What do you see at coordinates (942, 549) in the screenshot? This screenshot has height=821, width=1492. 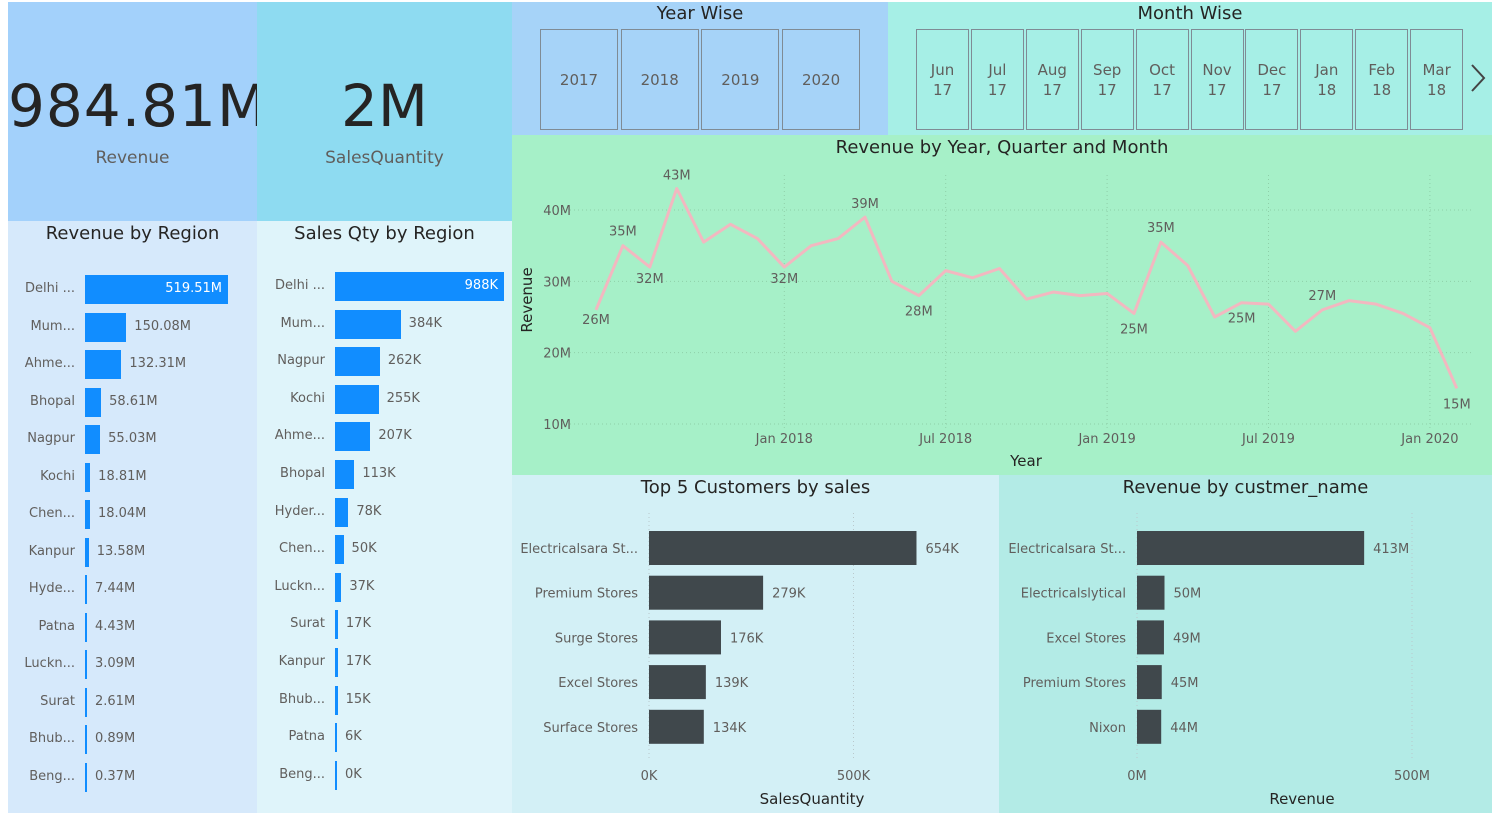 I see `data-label: 654K` at bounding box center [942, 549].